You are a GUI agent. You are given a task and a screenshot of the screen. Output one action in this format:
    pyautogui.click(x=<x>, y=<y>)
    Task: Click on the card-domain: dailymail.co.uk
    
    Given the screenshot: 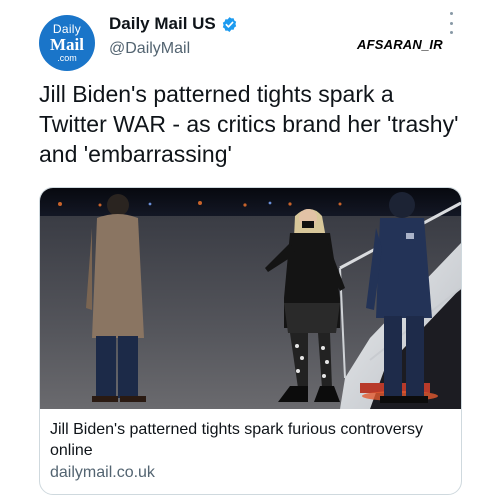 What is the action you would take?
    pyautogui.click(x=102, y=473)
    